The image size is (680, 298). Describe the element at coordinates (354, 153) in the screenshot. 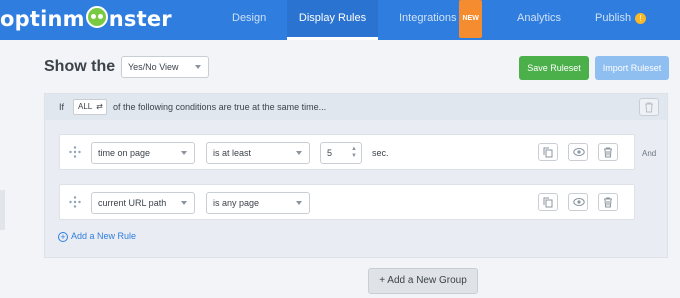

I see `number-stepper-icon: ▲ ▼` at that location.